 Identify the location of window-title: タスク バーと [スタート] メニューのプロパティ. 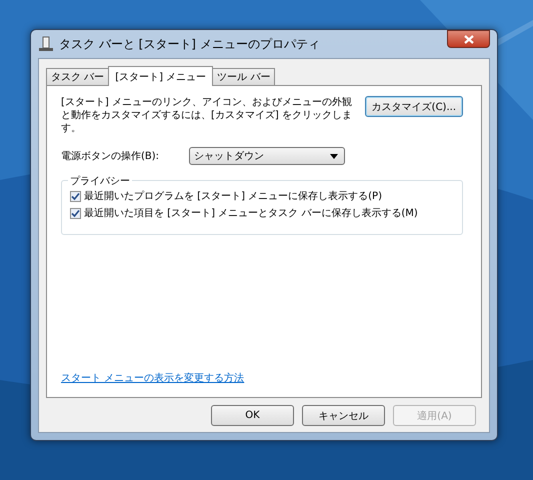
(190, 44).